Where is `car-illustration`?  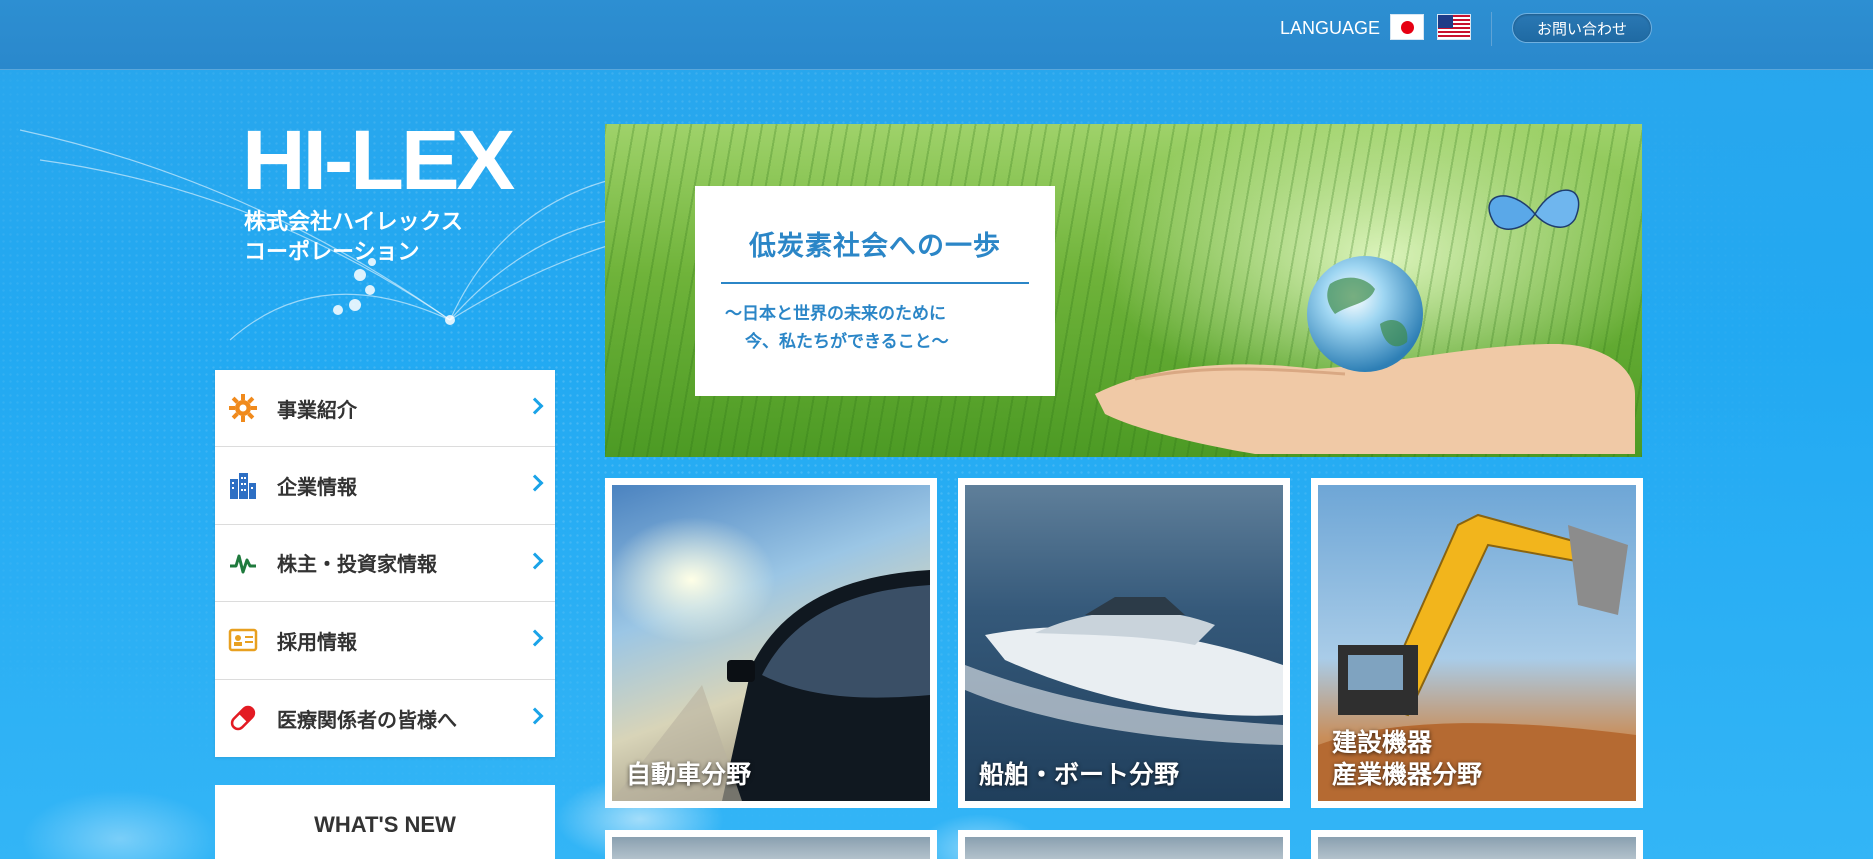
car-illustration is located at coordinates (771, 685).